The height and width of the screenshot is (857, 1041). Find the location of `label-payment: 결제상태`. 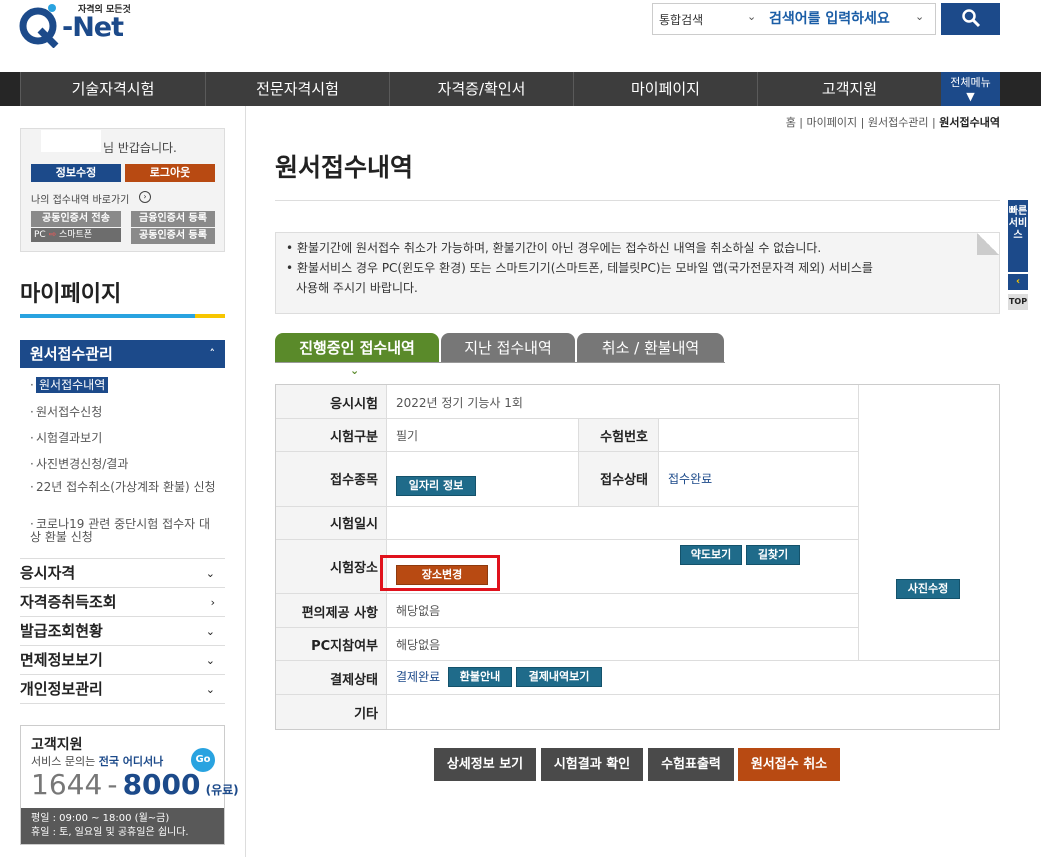

label-payment: 결제상태 is located at coordinates (354, 680).